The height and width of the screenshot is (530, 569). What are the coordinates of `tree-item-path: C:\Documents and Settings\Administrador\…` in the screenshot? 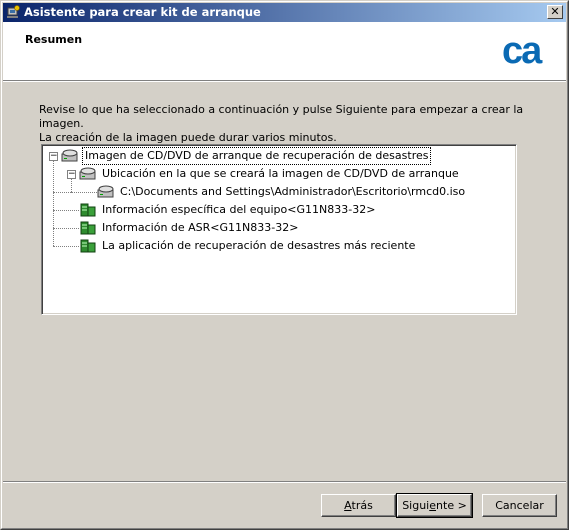 It's located at (277, 192).